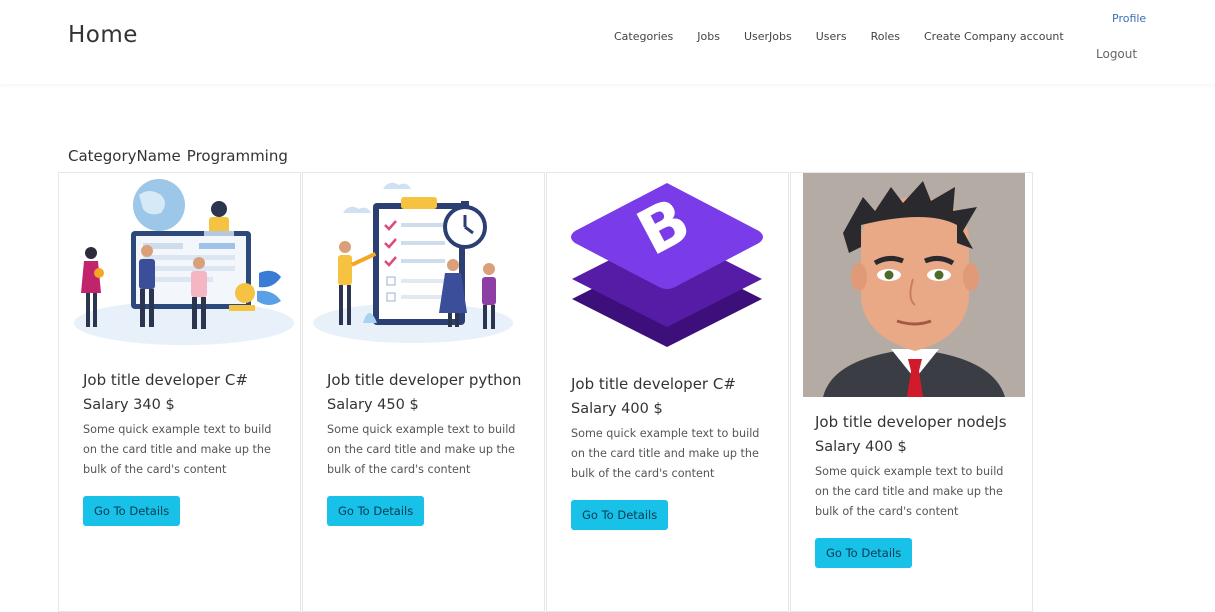 This screenshot has width=1215, height=612. I want to click on man-avatar, so click(914, 285).